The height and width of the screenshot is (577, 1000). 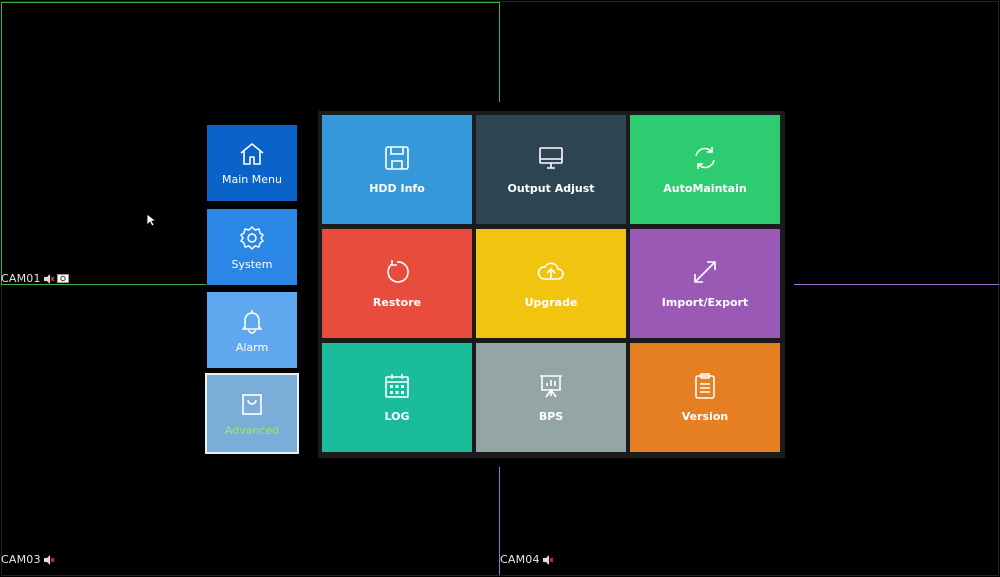 I want to click on shopping-bag-icon, so click(x=252, y=404).